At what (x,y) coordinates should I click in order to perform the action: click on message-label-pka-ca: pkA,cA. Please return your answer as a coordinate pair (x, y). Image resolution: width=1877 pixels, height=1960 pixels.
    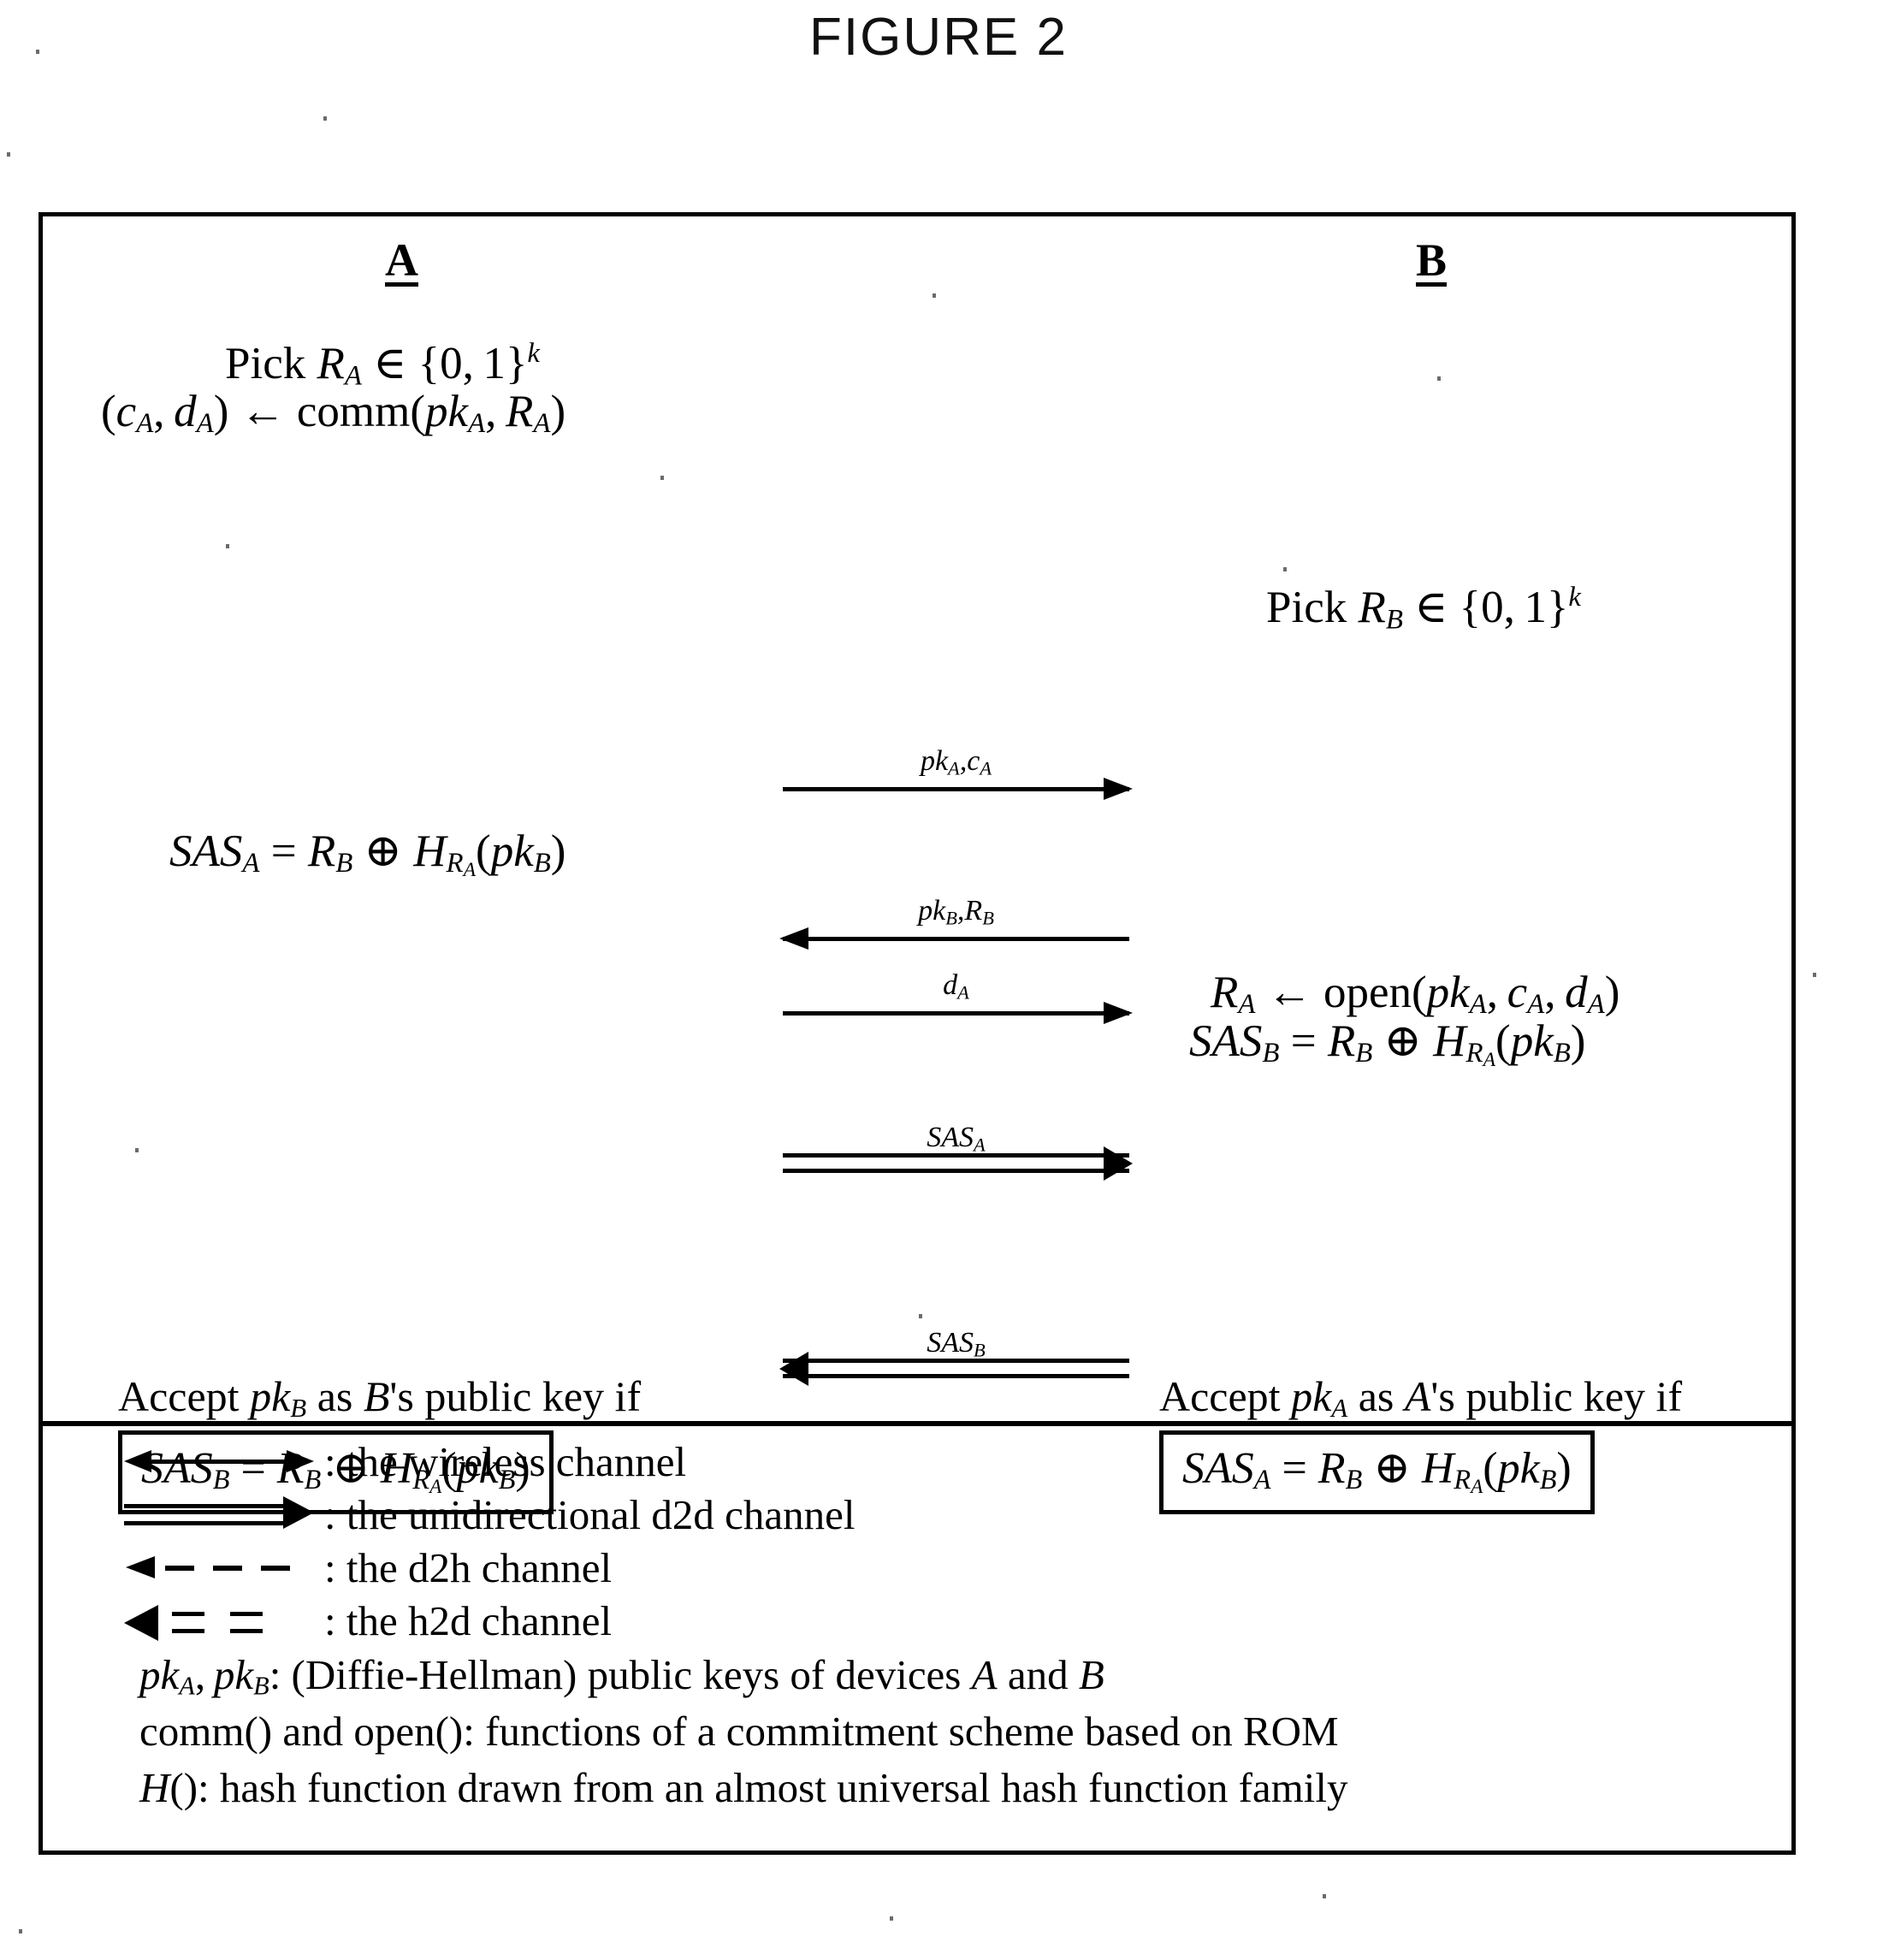
    Looking at the image, I should click on (956, 761).